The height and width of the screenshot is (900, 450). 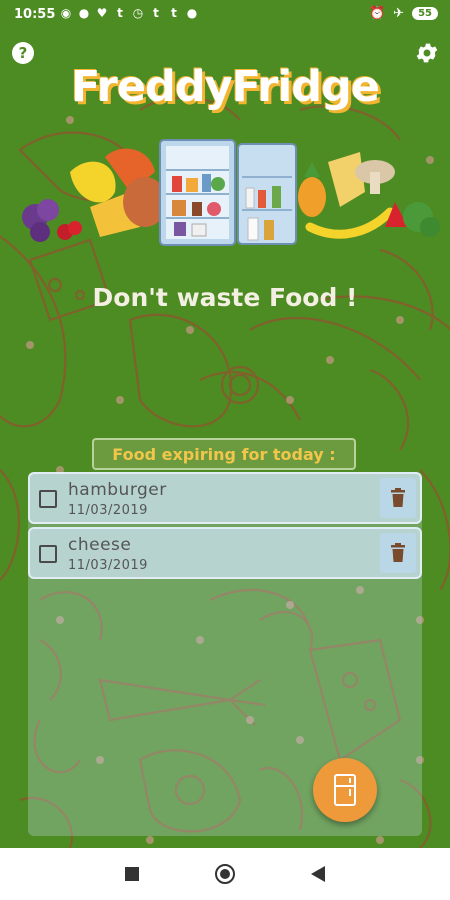 I want to click on status-bar: 10:55 ◉ ● ♥ t ◷ t t ● ⏰ ✈ 55, so click(x=225, y=15).